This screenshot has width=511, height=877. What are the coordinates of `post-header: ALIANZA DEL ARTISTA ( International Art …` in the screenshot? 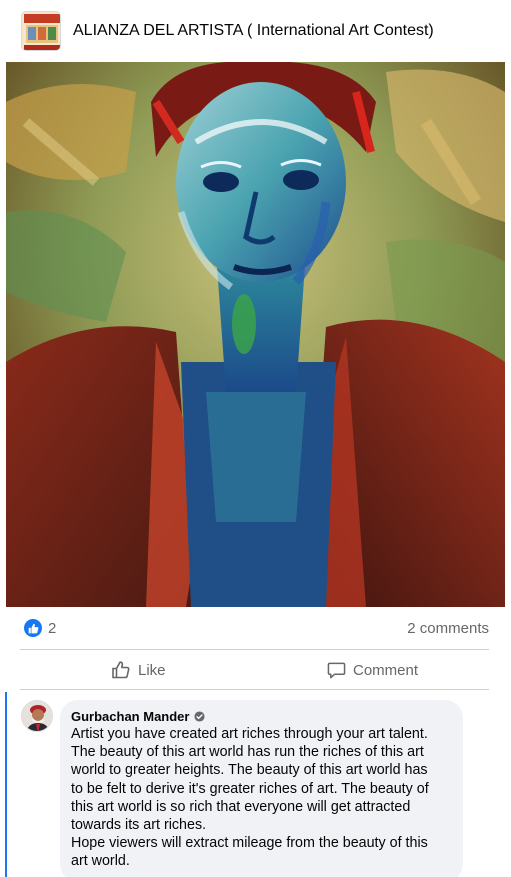 It's located at (255, 31).